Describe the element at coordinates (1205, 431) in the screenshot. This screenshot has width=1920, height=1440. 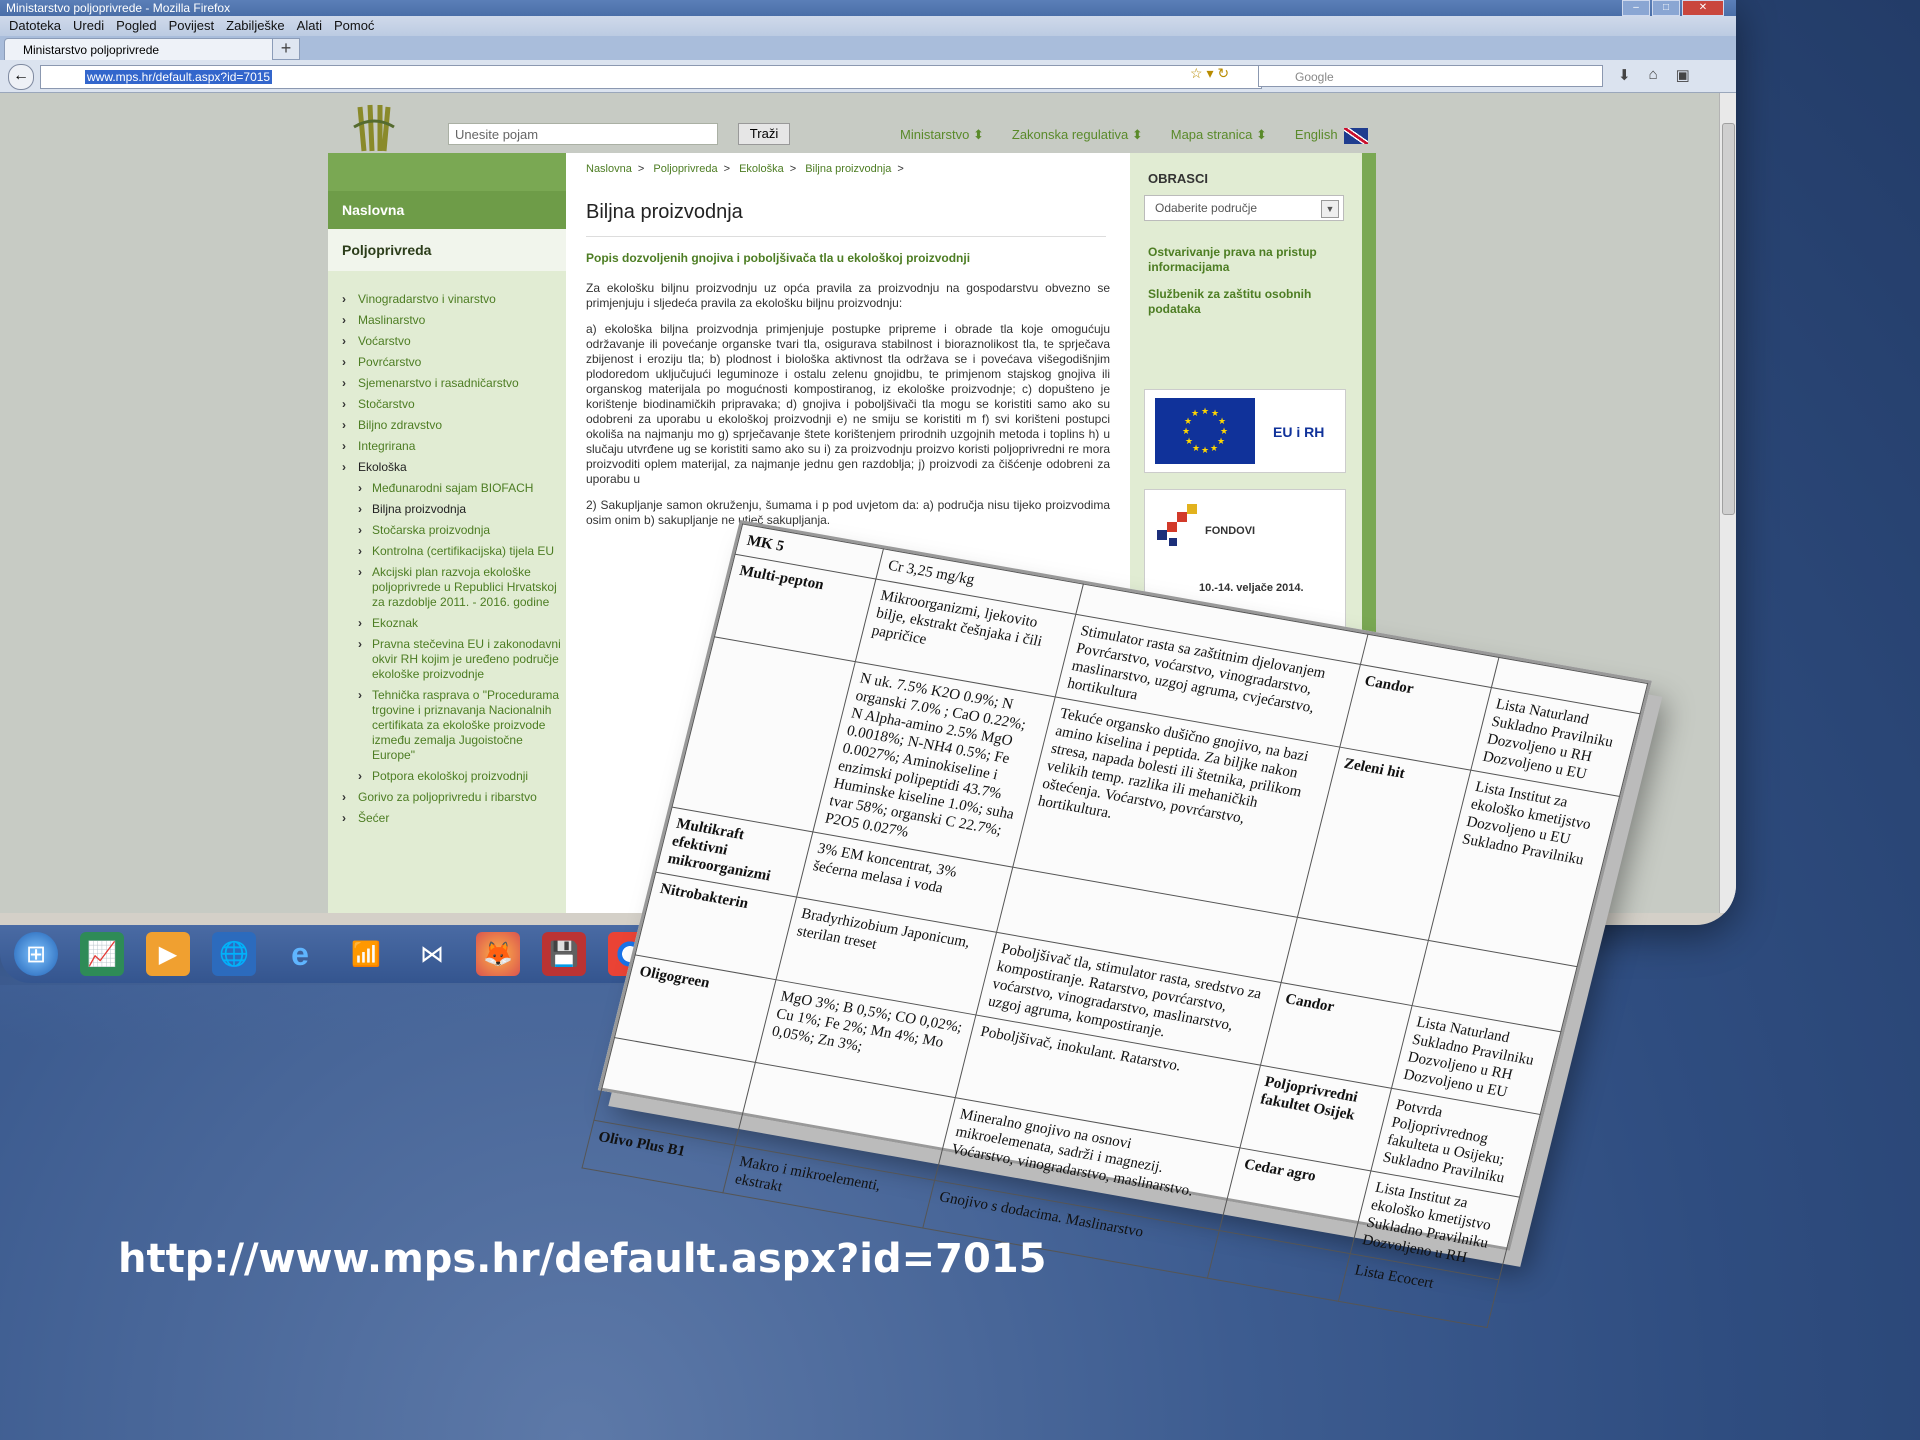
I see `eu-flag-icon: ★ ★★★ ★★★★ ★★★★` at that location.